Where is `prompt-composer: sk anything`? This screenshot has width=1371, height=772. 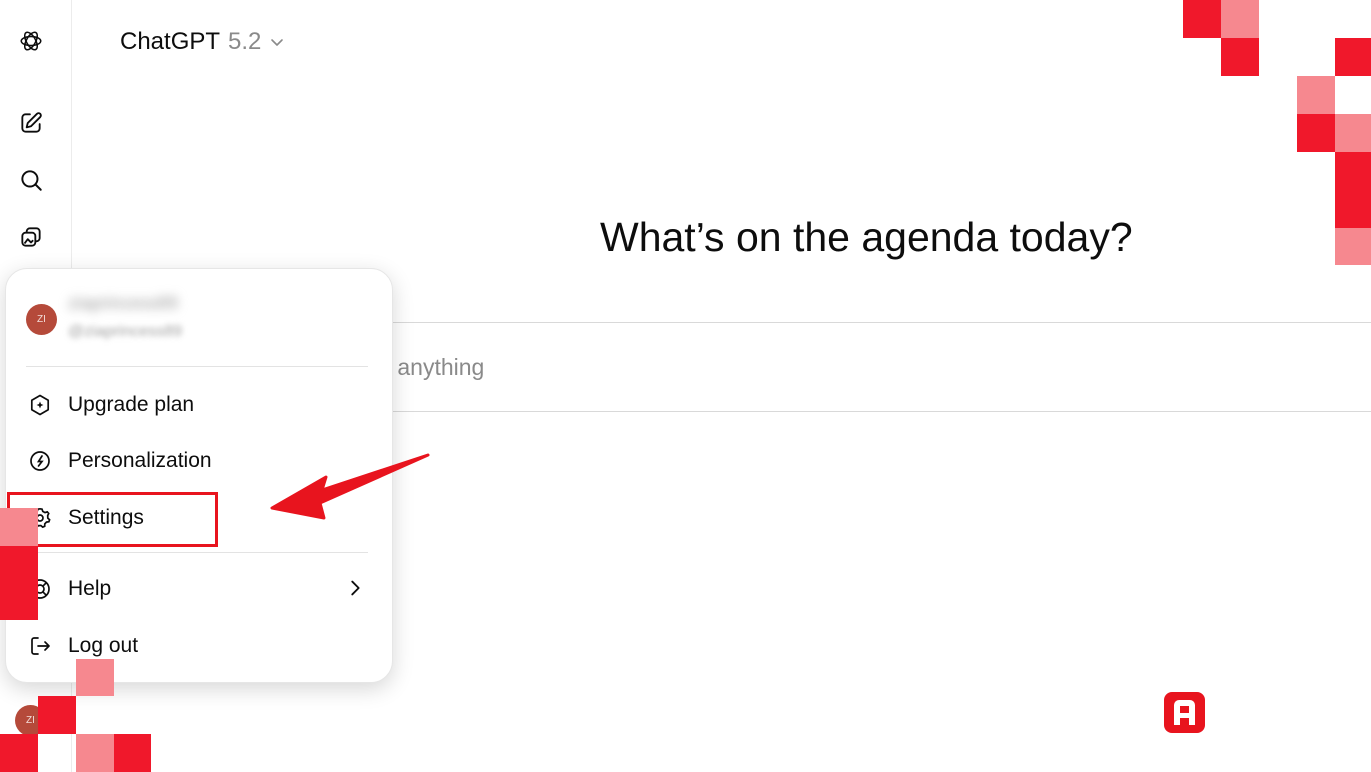
prompt-composer: sk anything is located at coordinates (835, 367).